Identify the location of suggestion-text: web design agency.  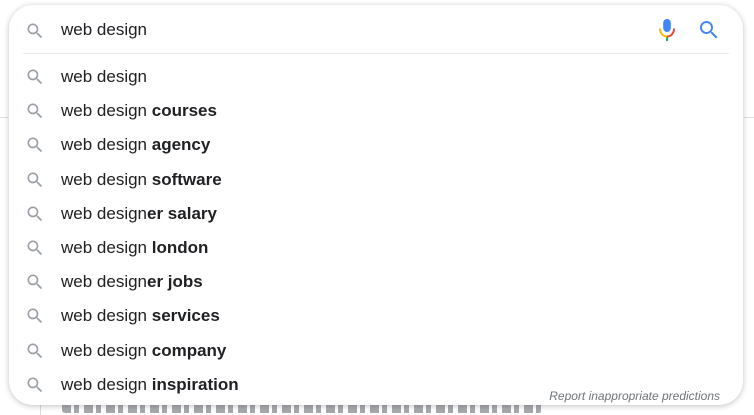
(135, 145).